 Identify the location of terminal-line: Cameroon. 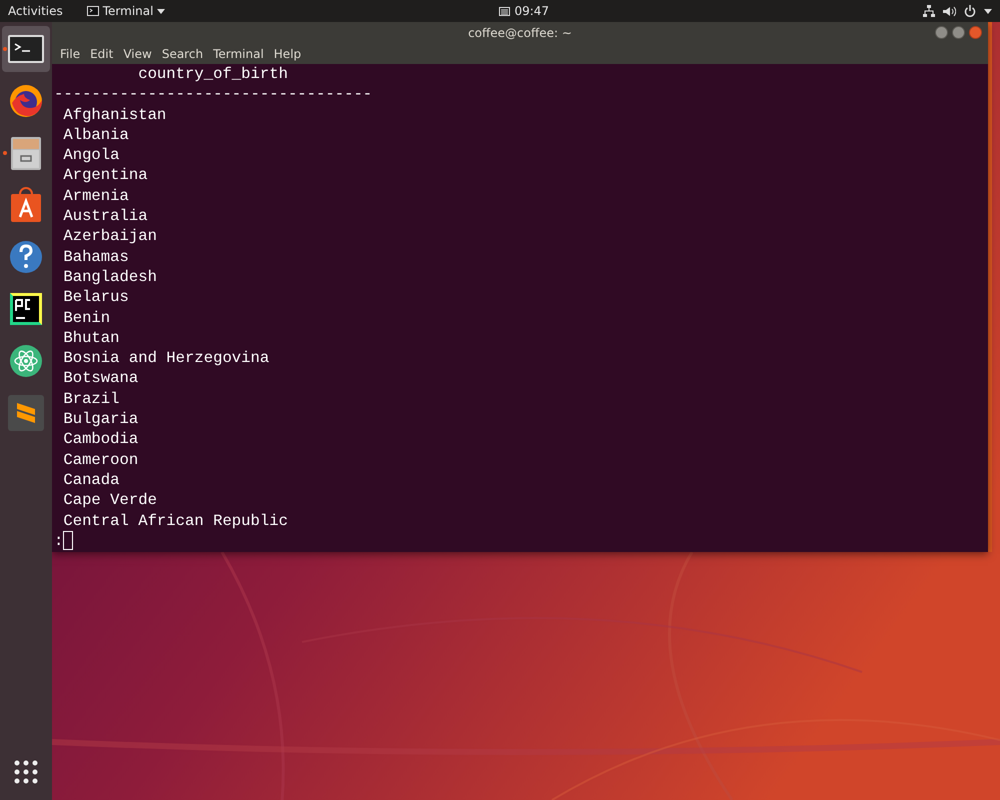
(100, 460).